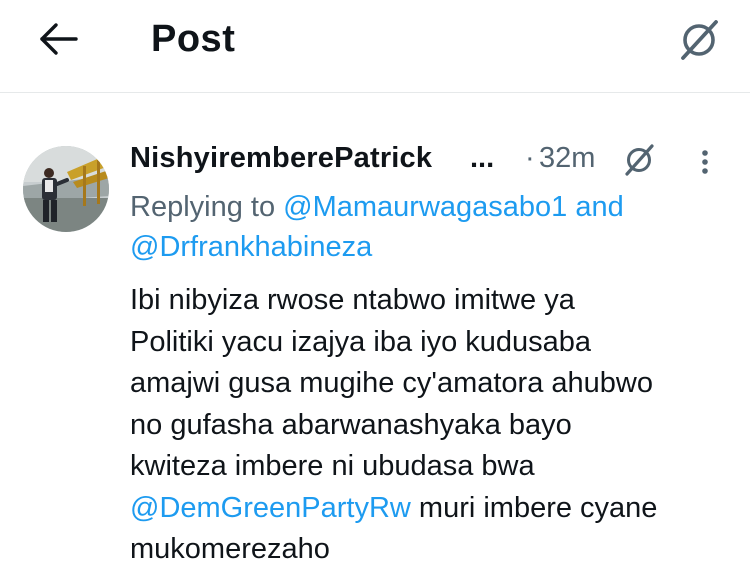 This screenshot has height=579, width=750. I want to click on grok-post-button, so click(640, 160).